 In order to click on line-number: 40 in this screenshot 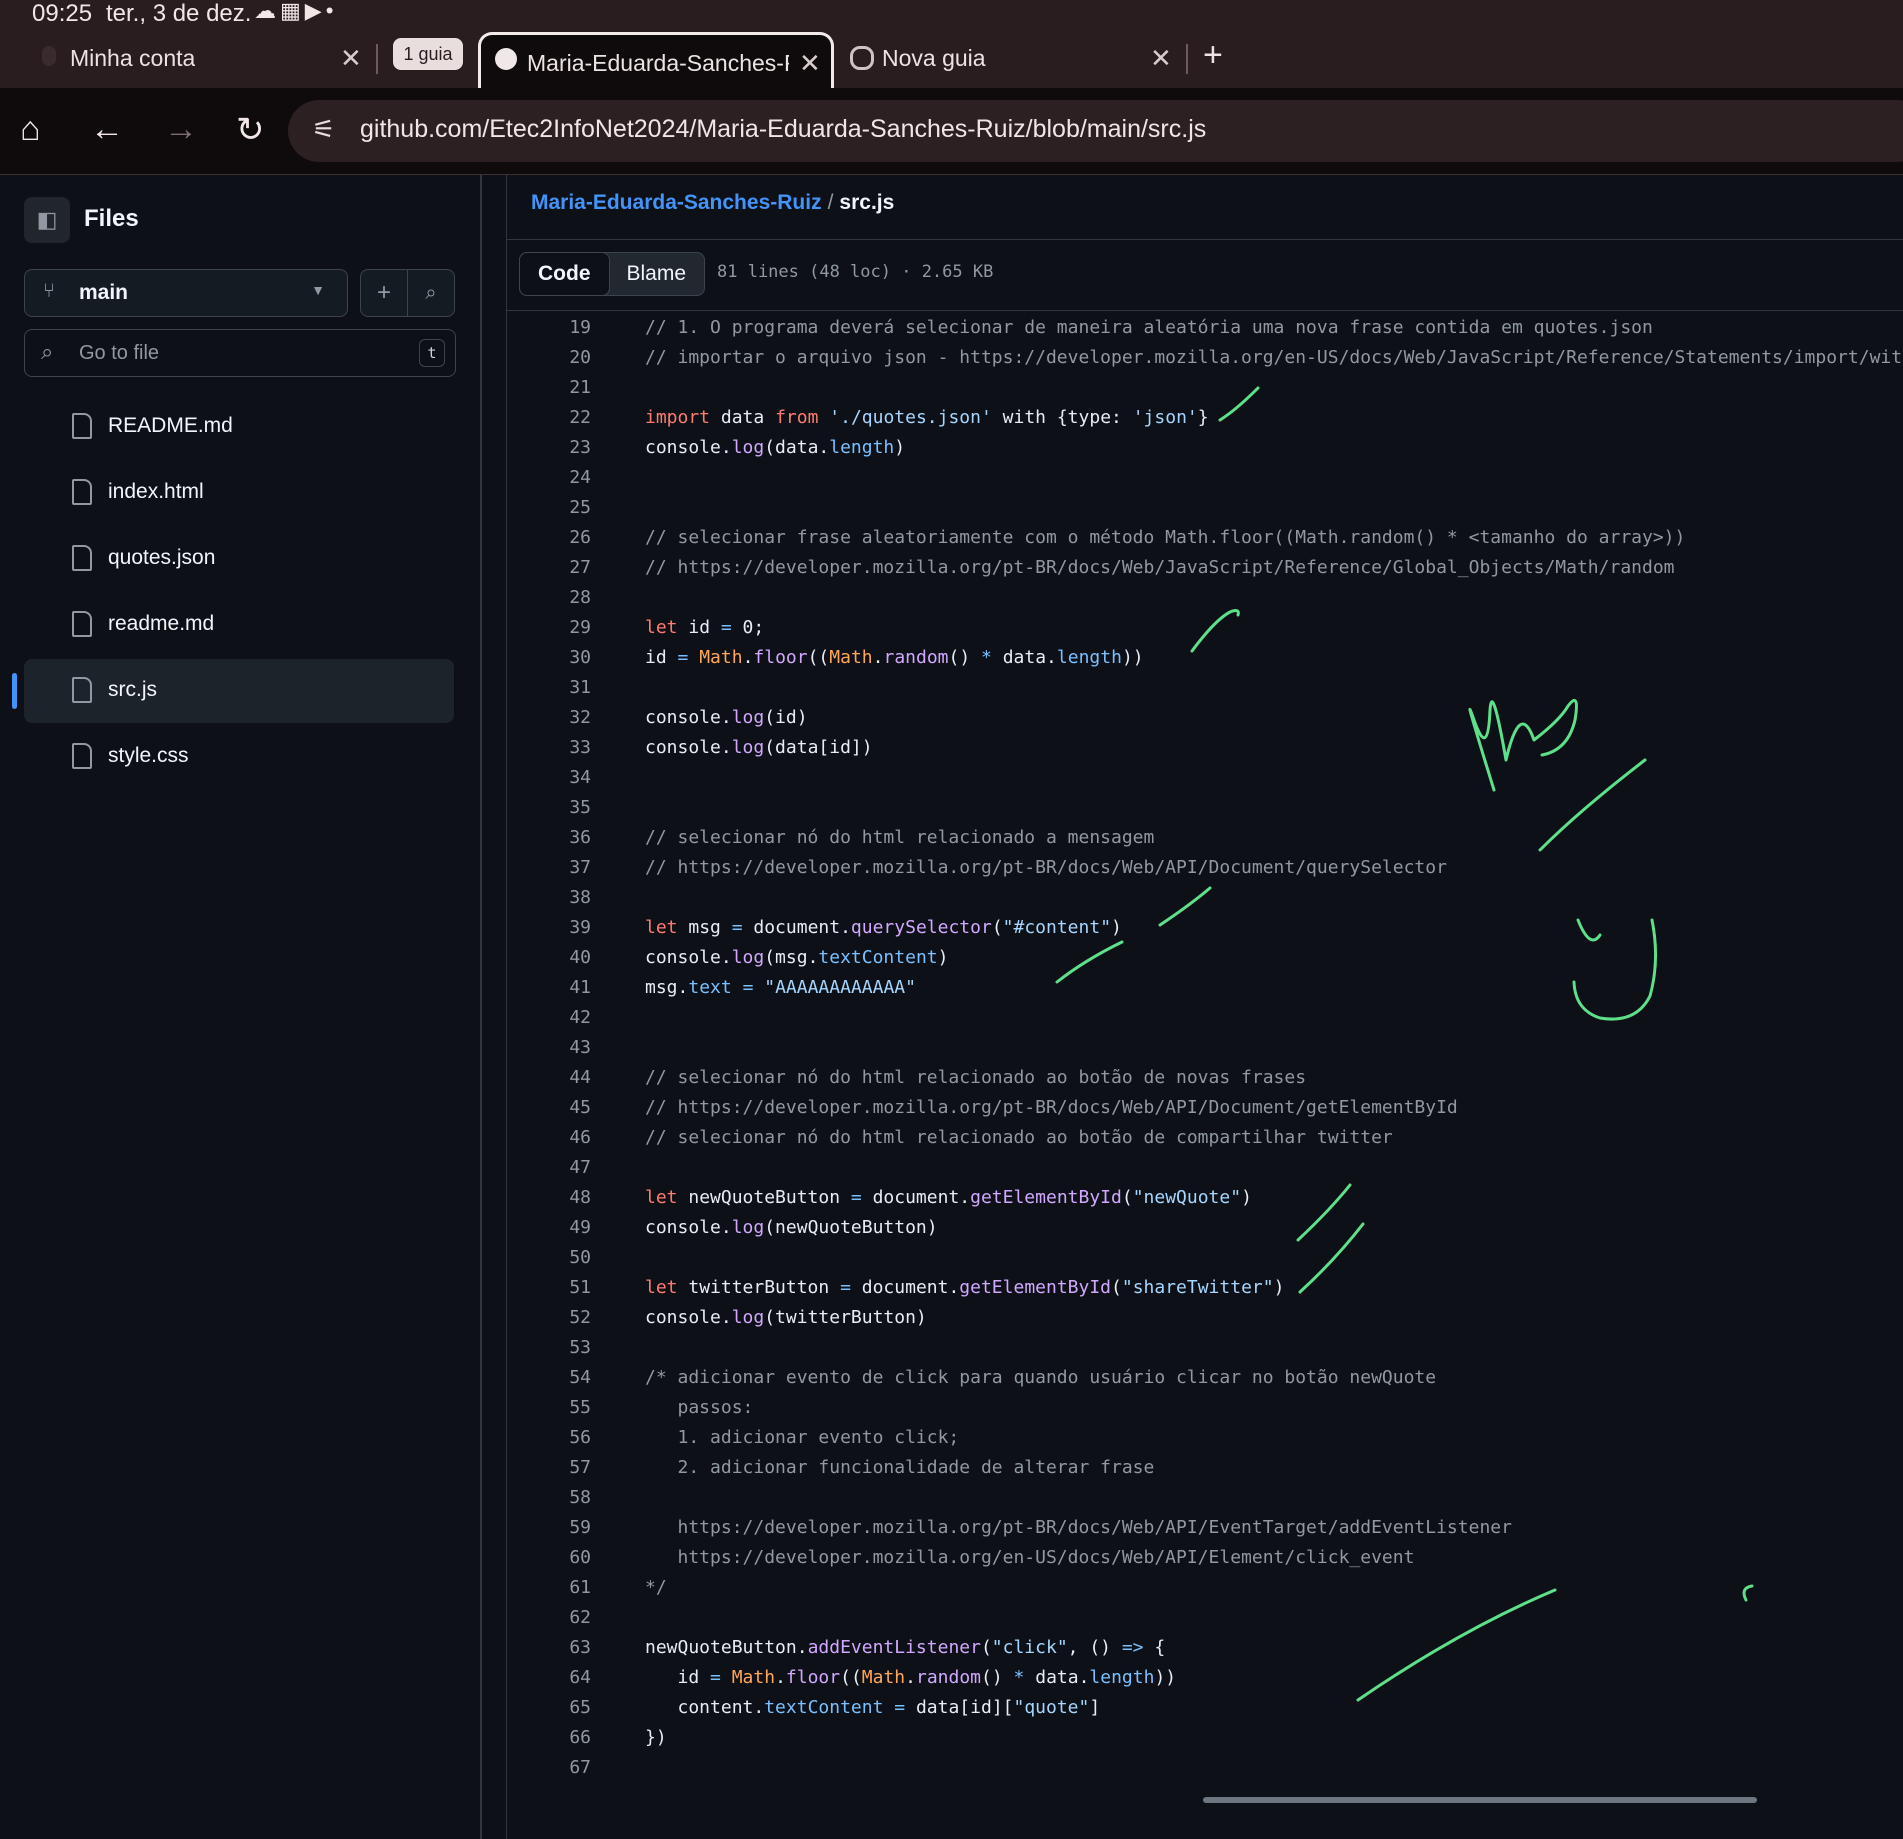, I will do `click(549, 958)`.